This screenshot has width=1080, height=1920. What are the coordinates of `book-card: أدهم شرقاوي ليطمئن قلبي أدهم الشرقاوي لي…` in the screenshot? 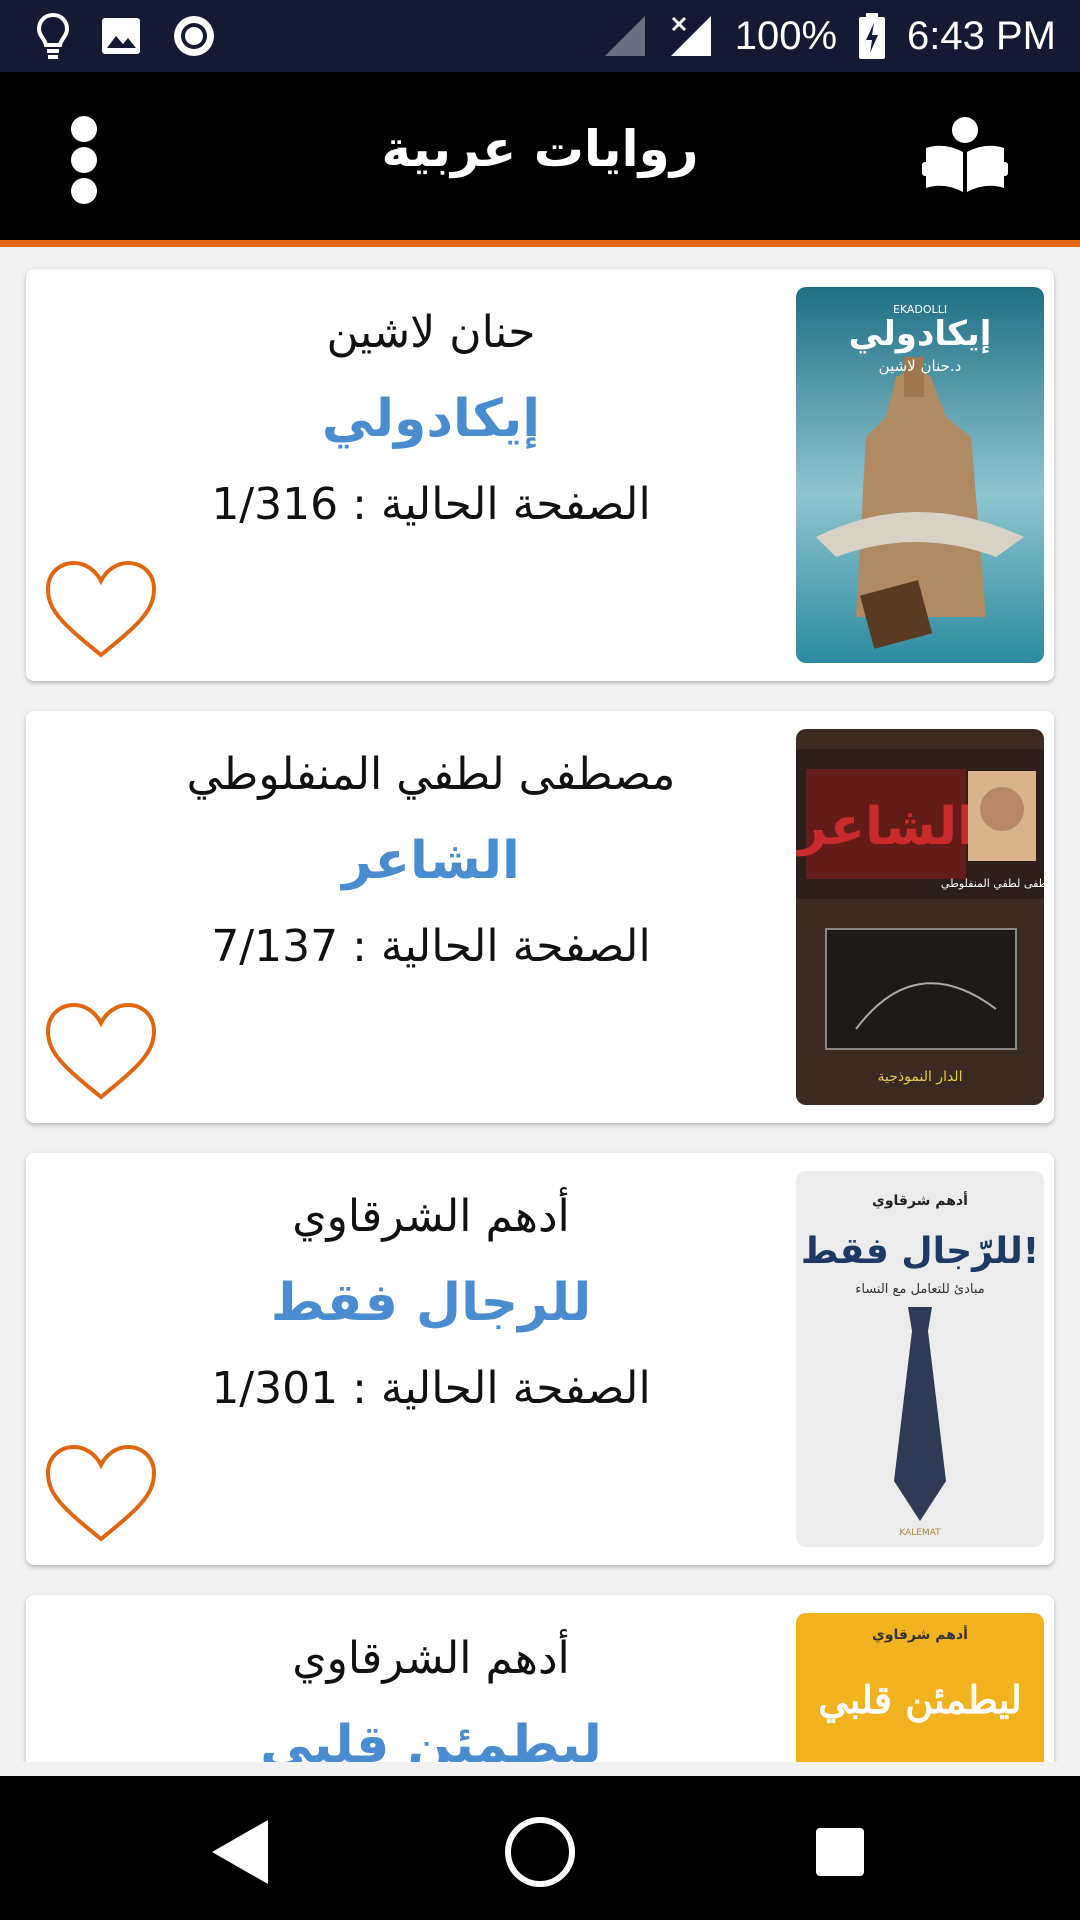 It's located at (540, 1678).